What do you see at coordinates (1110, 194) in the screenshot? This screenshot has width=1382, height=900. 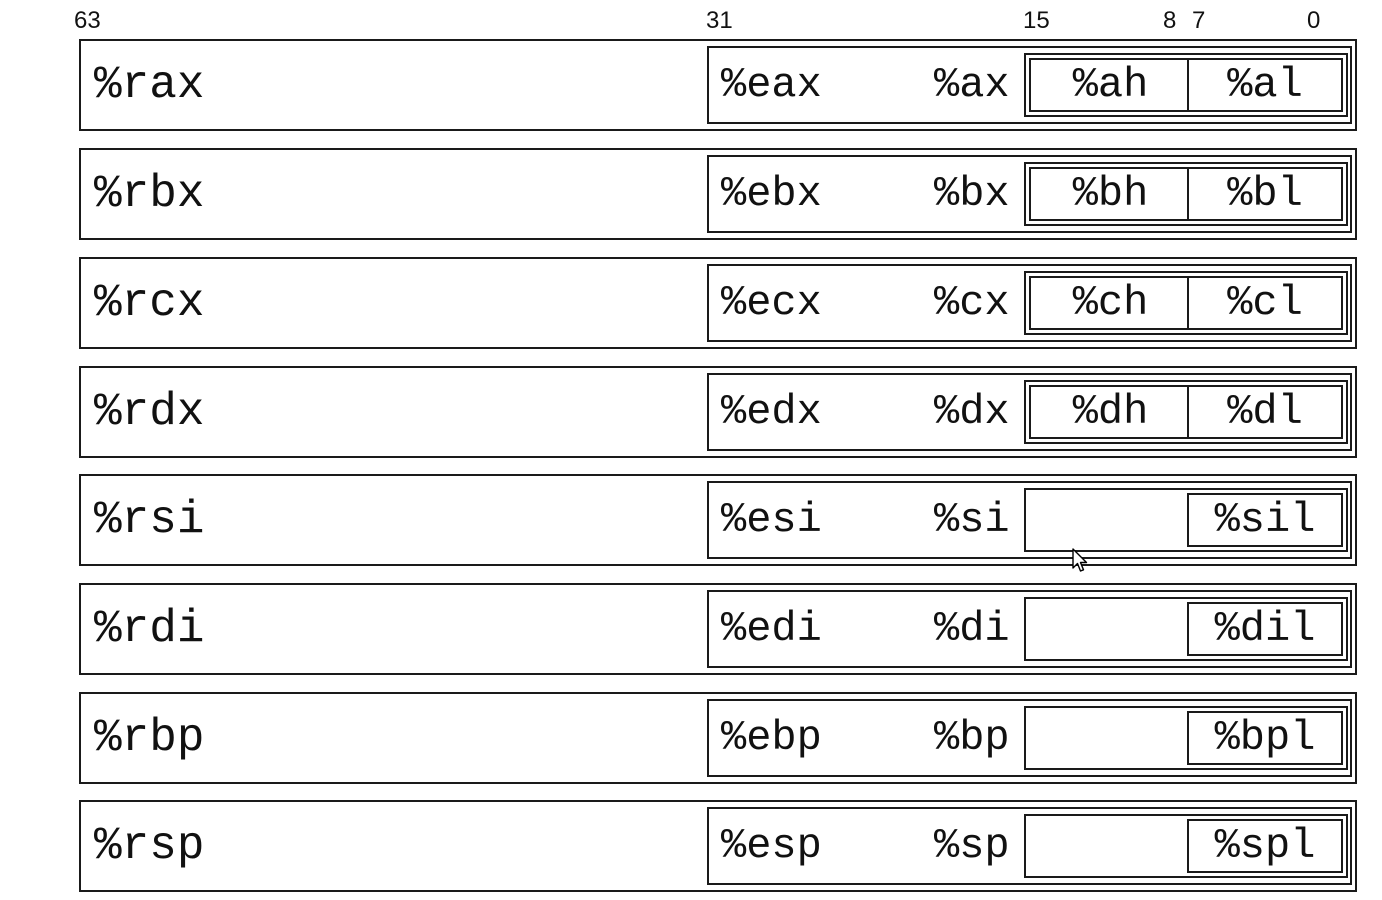 I see `register-high-byte: %bh` at bounding box center [1110, 194].